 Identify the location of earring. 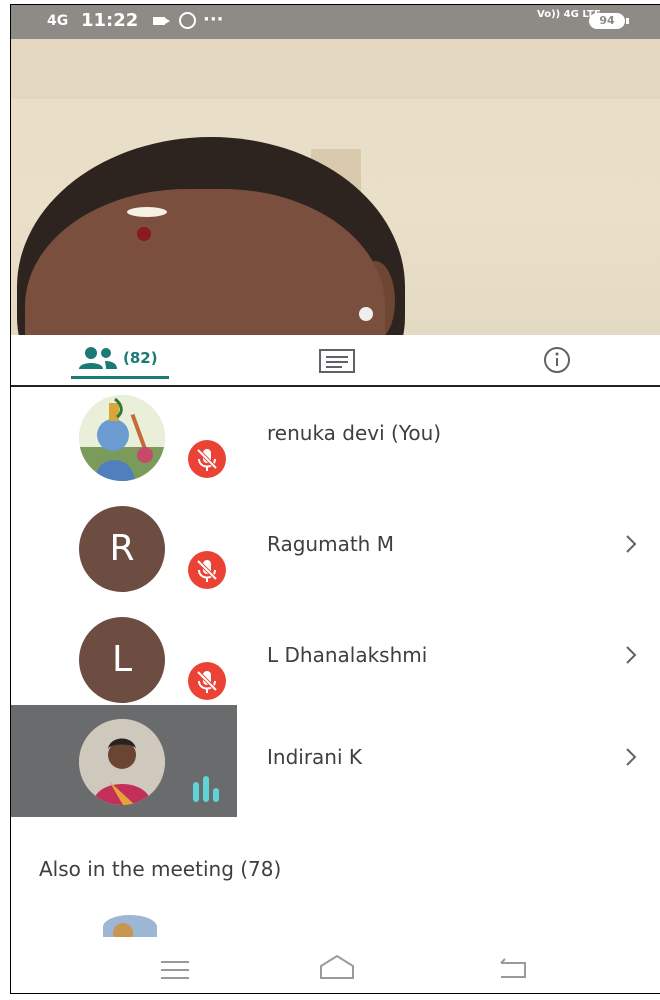
(366, 314).